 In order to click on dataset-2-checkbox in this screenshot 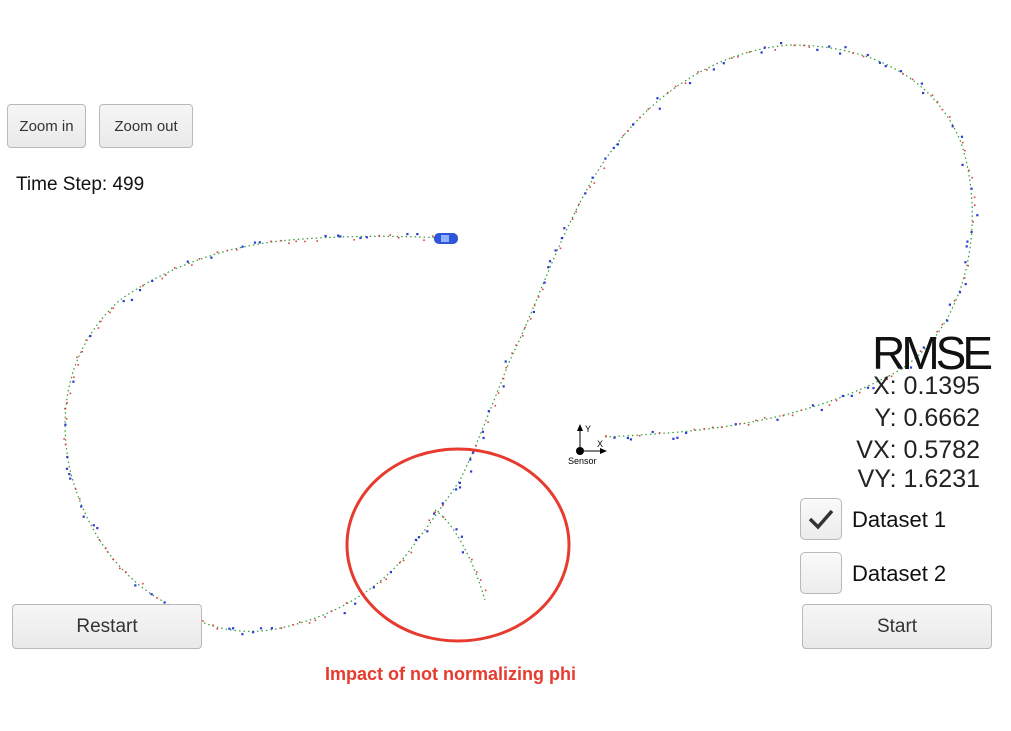, I will do `click(821, 573)`.